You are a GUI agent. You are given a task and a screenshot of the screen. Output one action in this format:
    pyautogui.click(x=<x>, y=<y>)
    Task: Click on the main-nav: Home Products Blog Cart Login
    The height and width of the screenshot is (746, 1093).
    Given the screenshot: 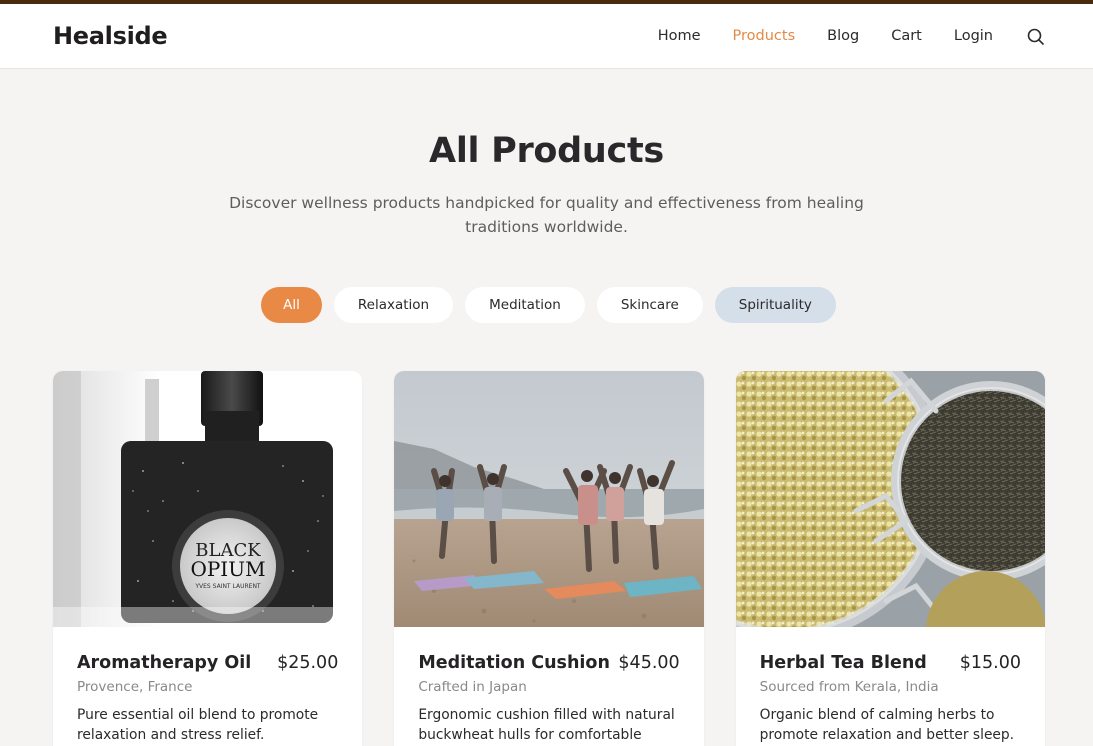 What is the action you would take?
    pyautogui.click(x=835, y=36)
    